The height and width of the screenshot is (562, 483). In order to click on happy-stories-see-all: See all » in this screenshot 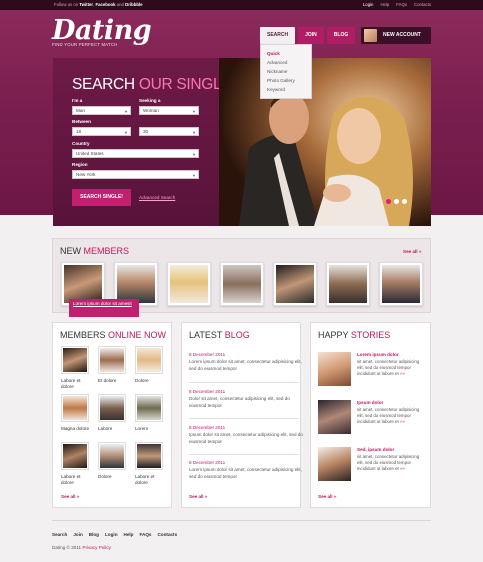, I will do `click(327, 496)`.